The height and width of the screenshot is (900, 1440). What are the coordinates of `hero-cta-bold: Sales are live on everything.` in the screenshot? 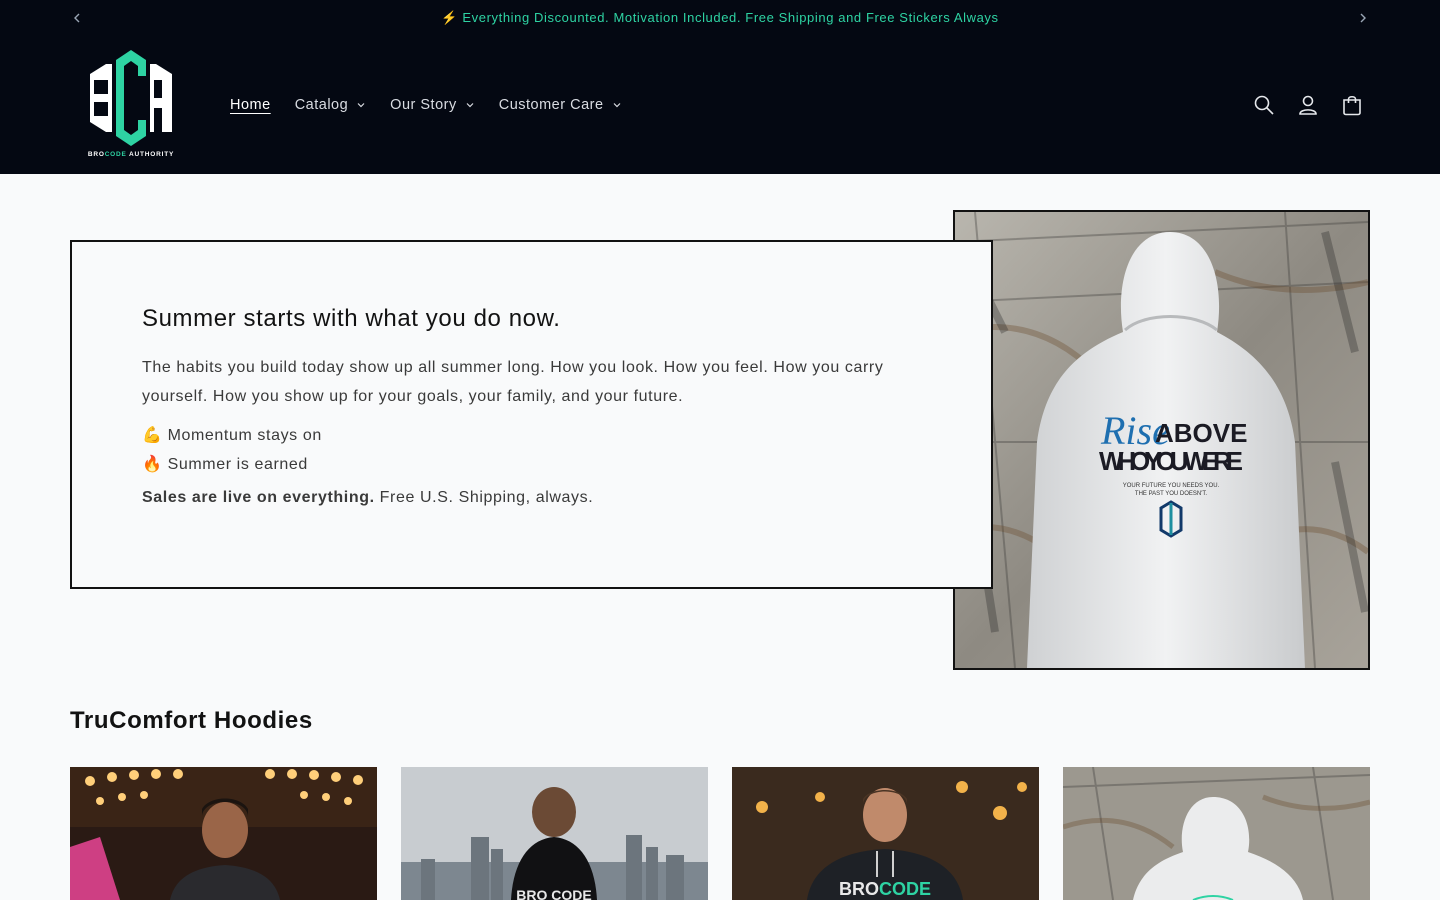 It's located at (258, 497).